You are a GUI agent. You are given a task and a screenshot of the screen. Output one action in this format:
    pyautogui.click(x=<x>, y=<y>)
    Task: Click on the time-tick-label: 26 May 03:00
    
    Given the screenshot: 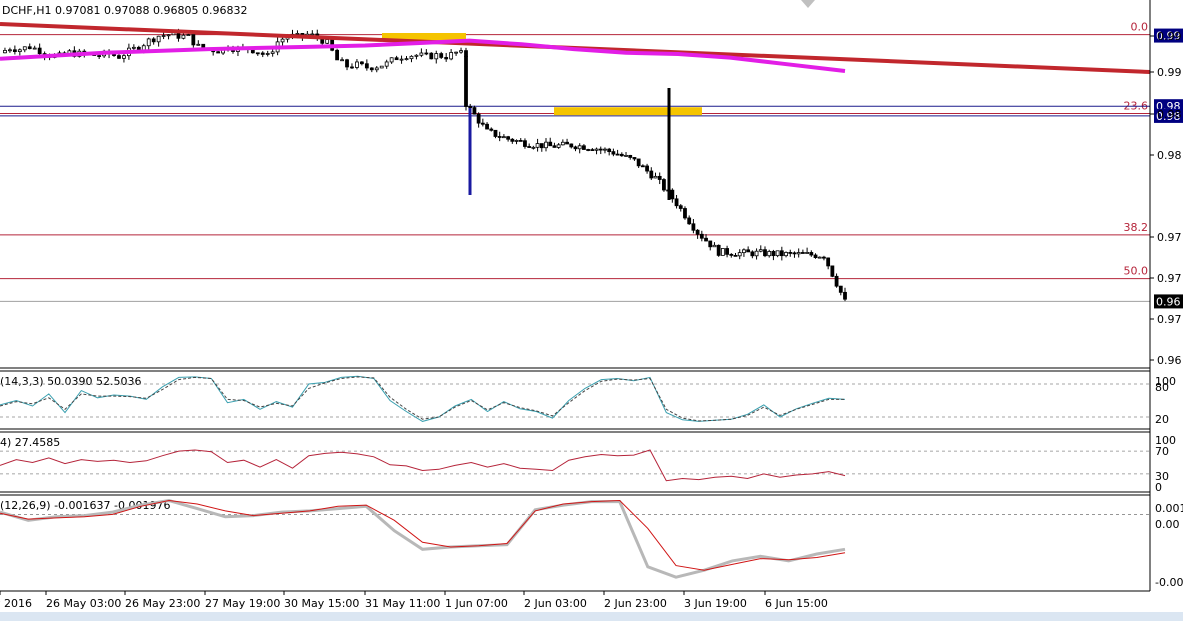 What is the action you would take?
    pyautogui.click(x=83, y=603)
    